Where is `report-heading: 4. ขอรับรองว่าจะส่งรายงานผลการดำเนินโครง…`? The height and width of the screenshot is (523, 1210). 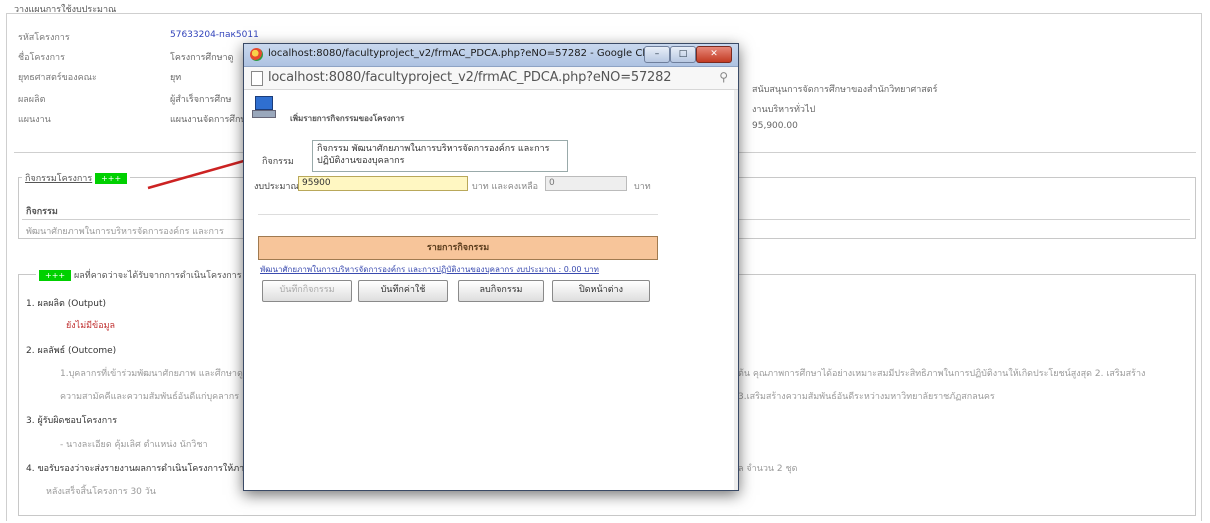 report-heading: 4. ขอรับรองว่าจะส่งรายงานผลการดำเนินโครง… is located at coordinates (143, 469).